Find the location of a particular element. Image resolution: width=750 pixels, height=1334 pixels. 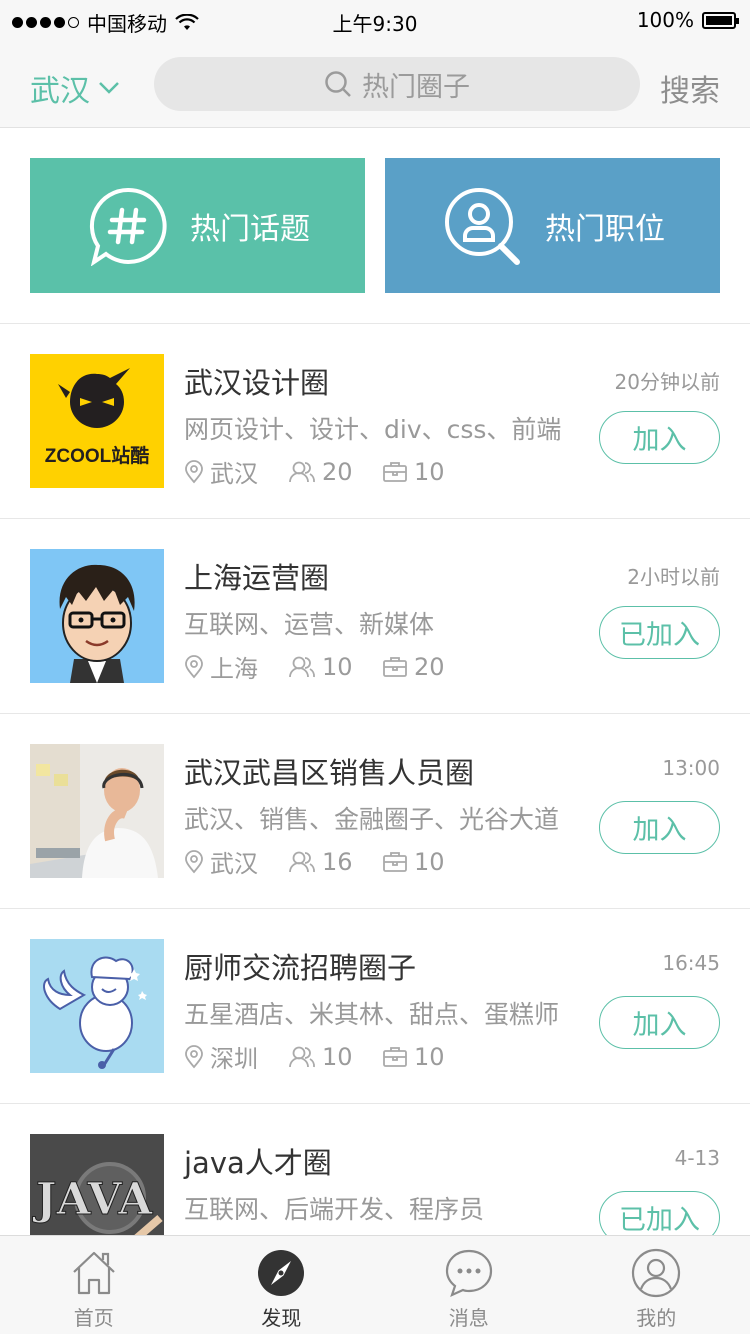

search-icon is located at coordinates (338, 84).